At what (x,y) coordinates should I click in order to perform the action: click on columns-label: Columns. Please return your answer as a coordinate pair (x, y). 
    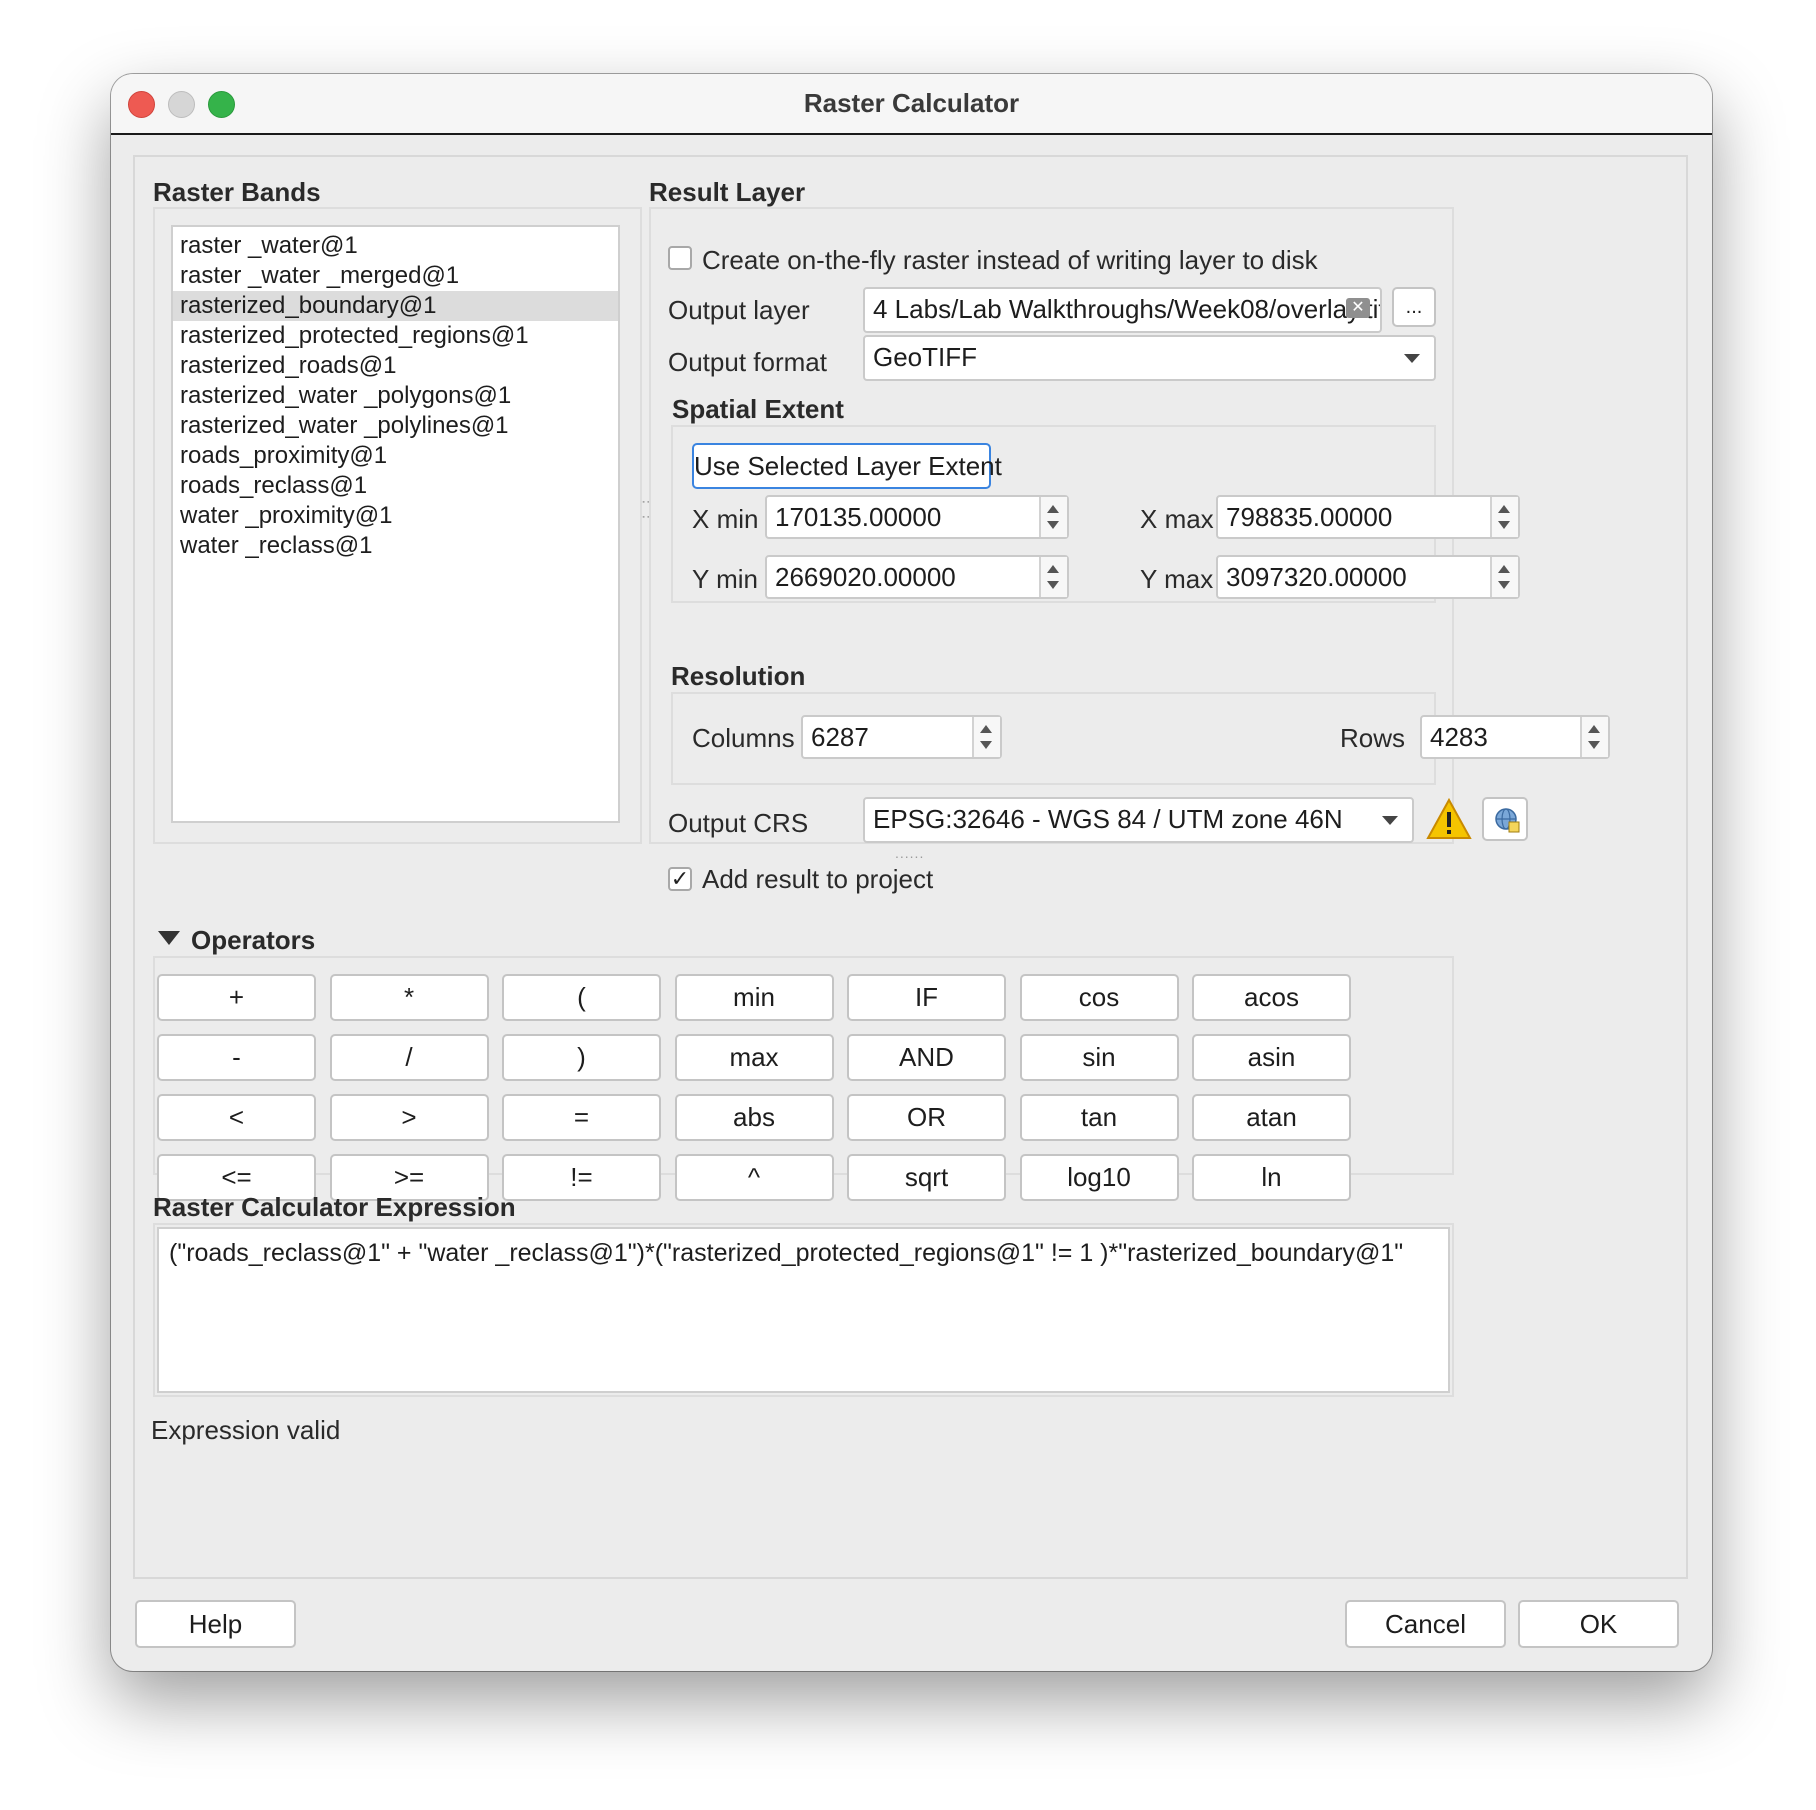
    Looking at the image, I should click on (743, 738).